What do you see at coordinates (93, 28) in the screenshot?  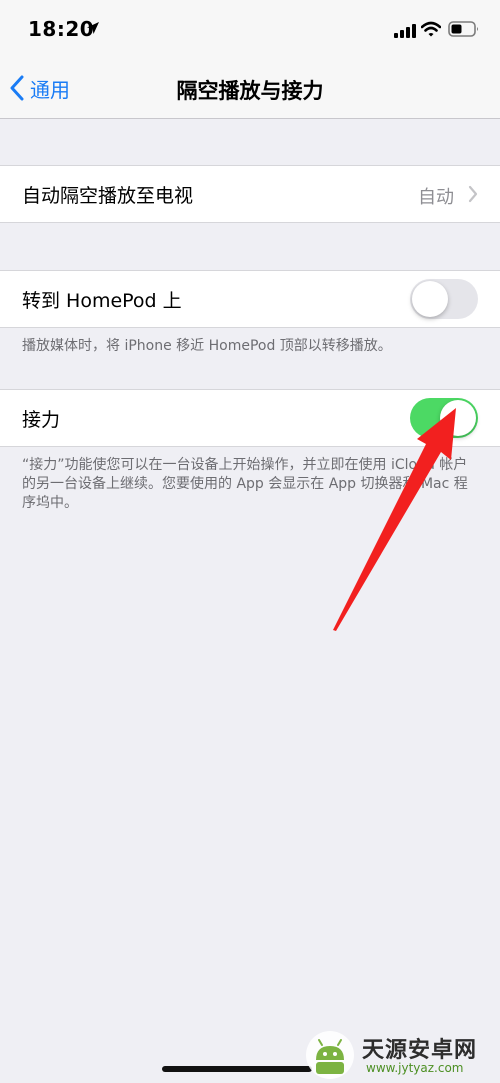 I see `location-arrow-icon` at bounding box center [93, 28].